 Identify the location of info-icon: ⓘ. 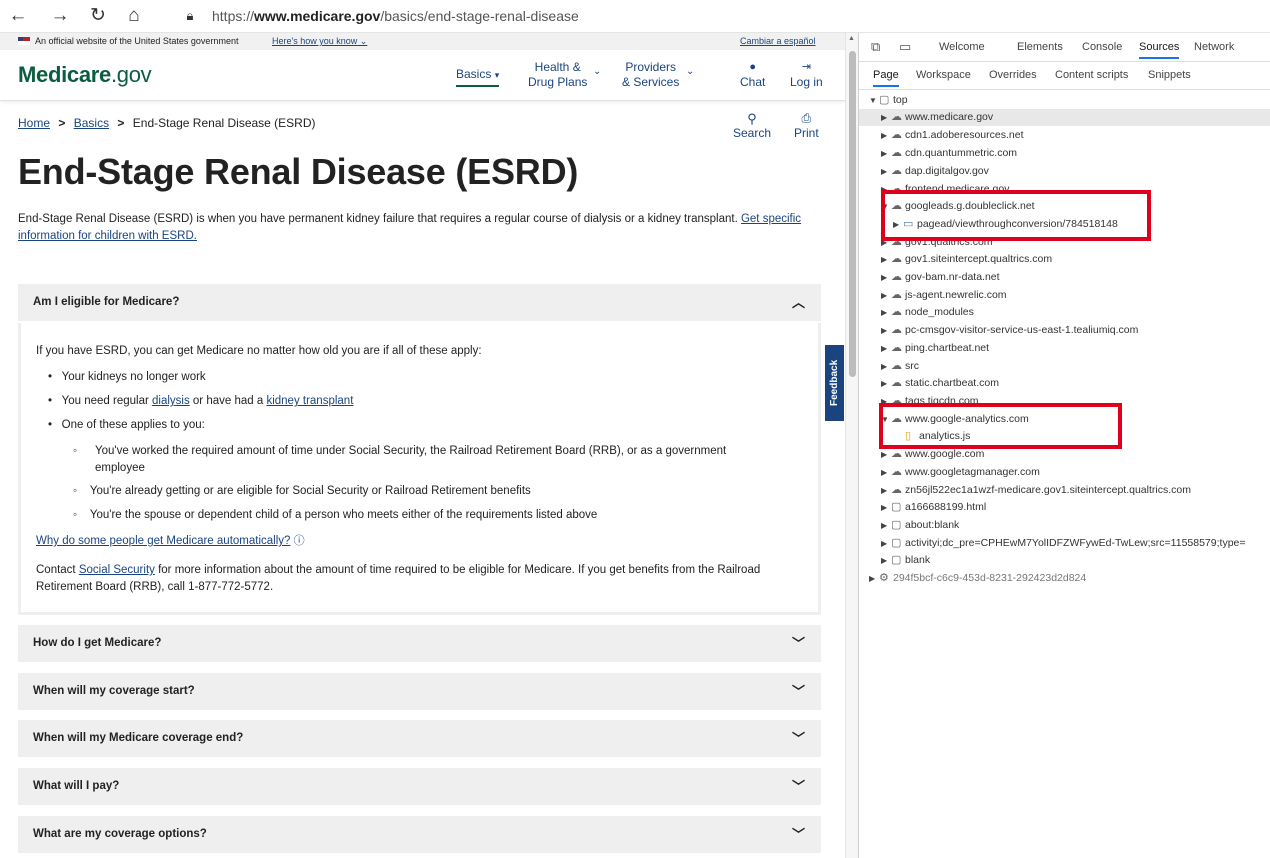
(299, 541).